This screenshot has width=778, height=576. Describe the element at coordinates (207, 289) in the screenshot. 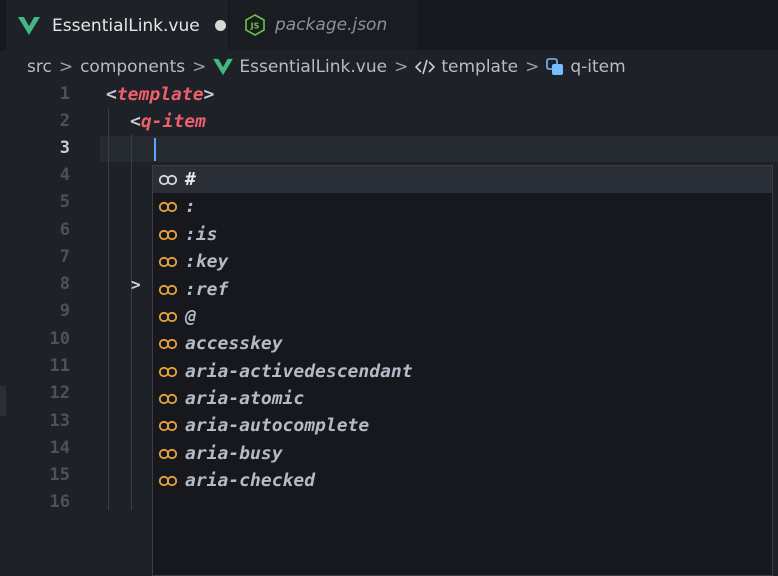

I see `suggestion-label: :ref` at that location.